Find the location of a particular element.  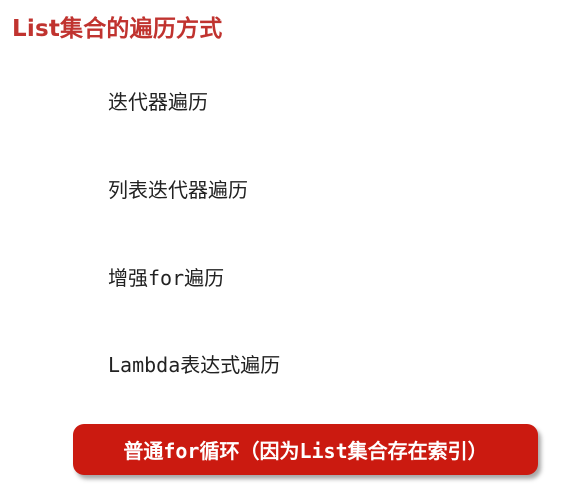

slide-title: List集合的遍历方式 is located at coordinates (117, 29).